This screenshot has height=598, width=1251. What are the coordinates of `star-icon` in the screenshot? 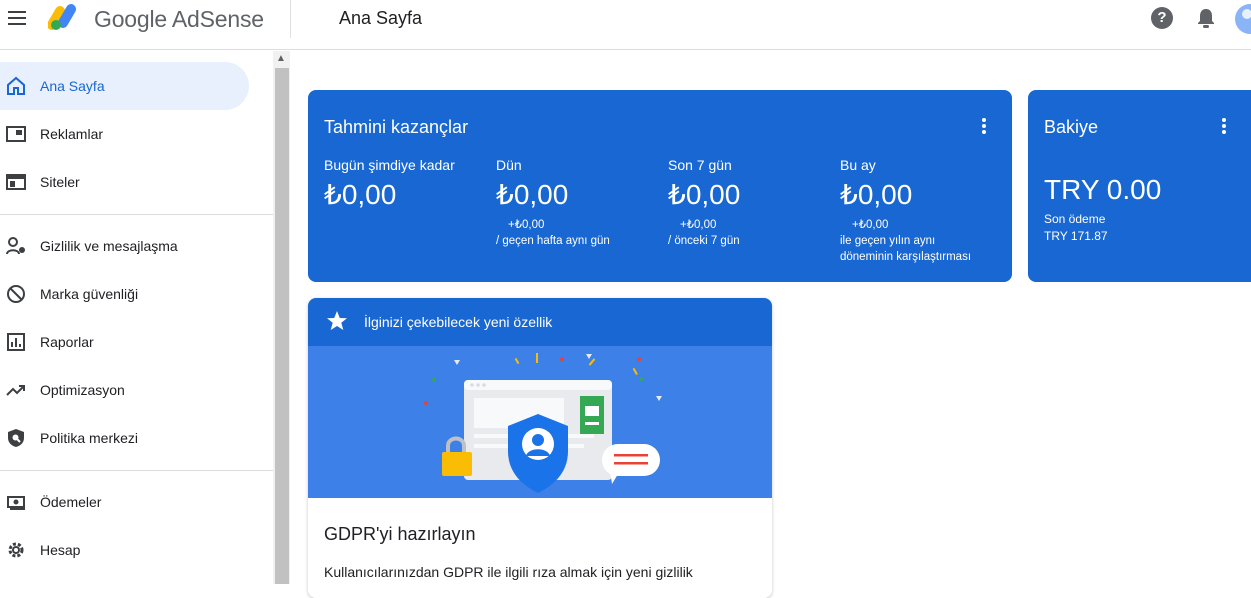 It's located at (337, 320).